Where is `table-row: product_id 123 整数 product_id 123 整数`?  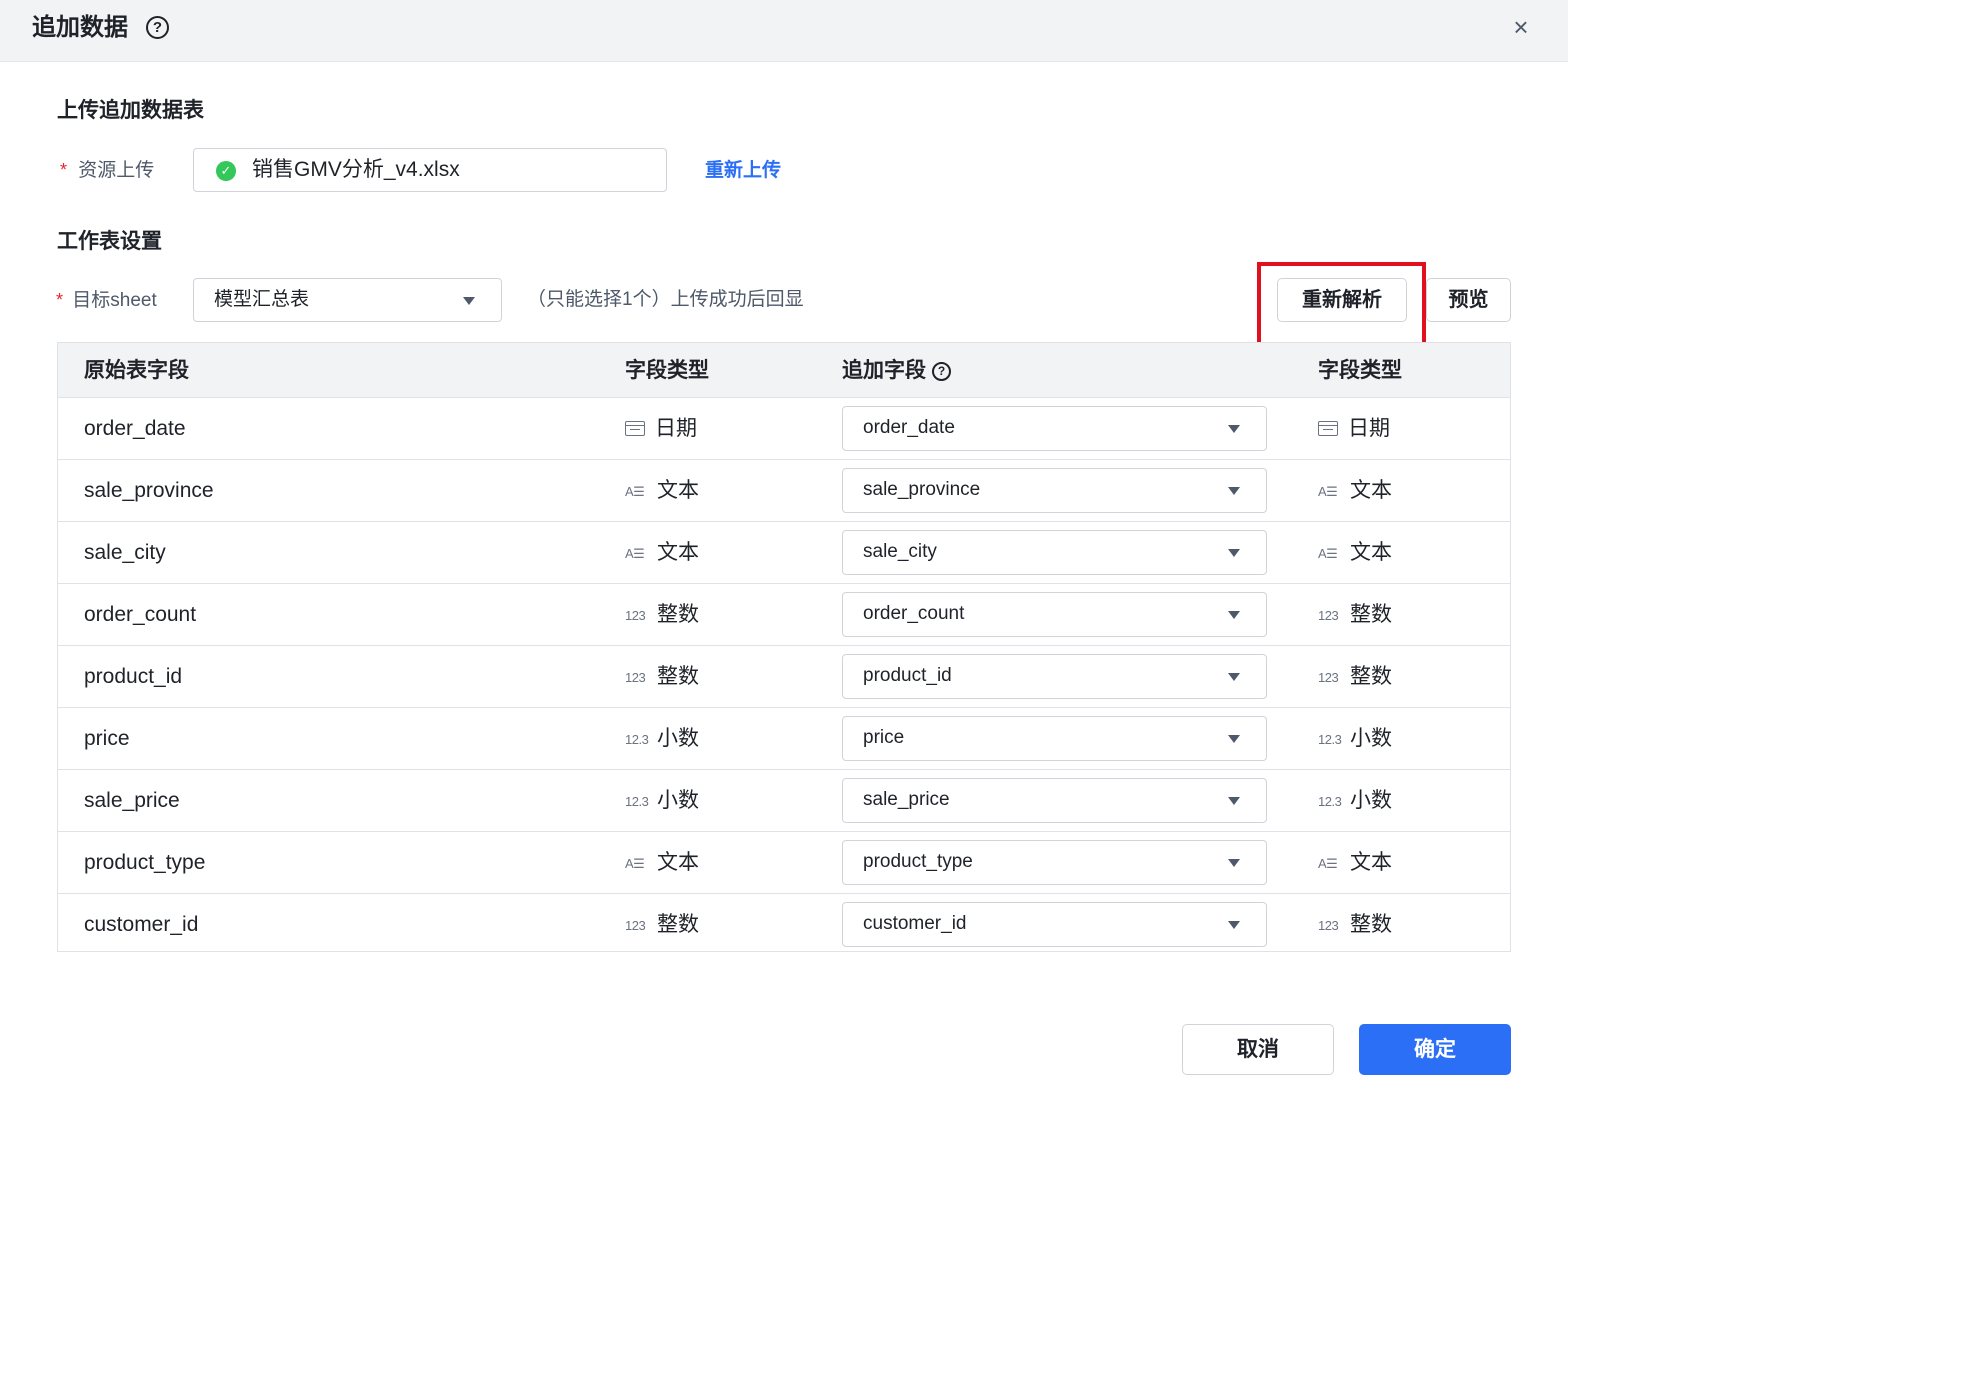 table-row: product_id 123 整数 product_id 123 整数 is located at coordinates (784, 677).